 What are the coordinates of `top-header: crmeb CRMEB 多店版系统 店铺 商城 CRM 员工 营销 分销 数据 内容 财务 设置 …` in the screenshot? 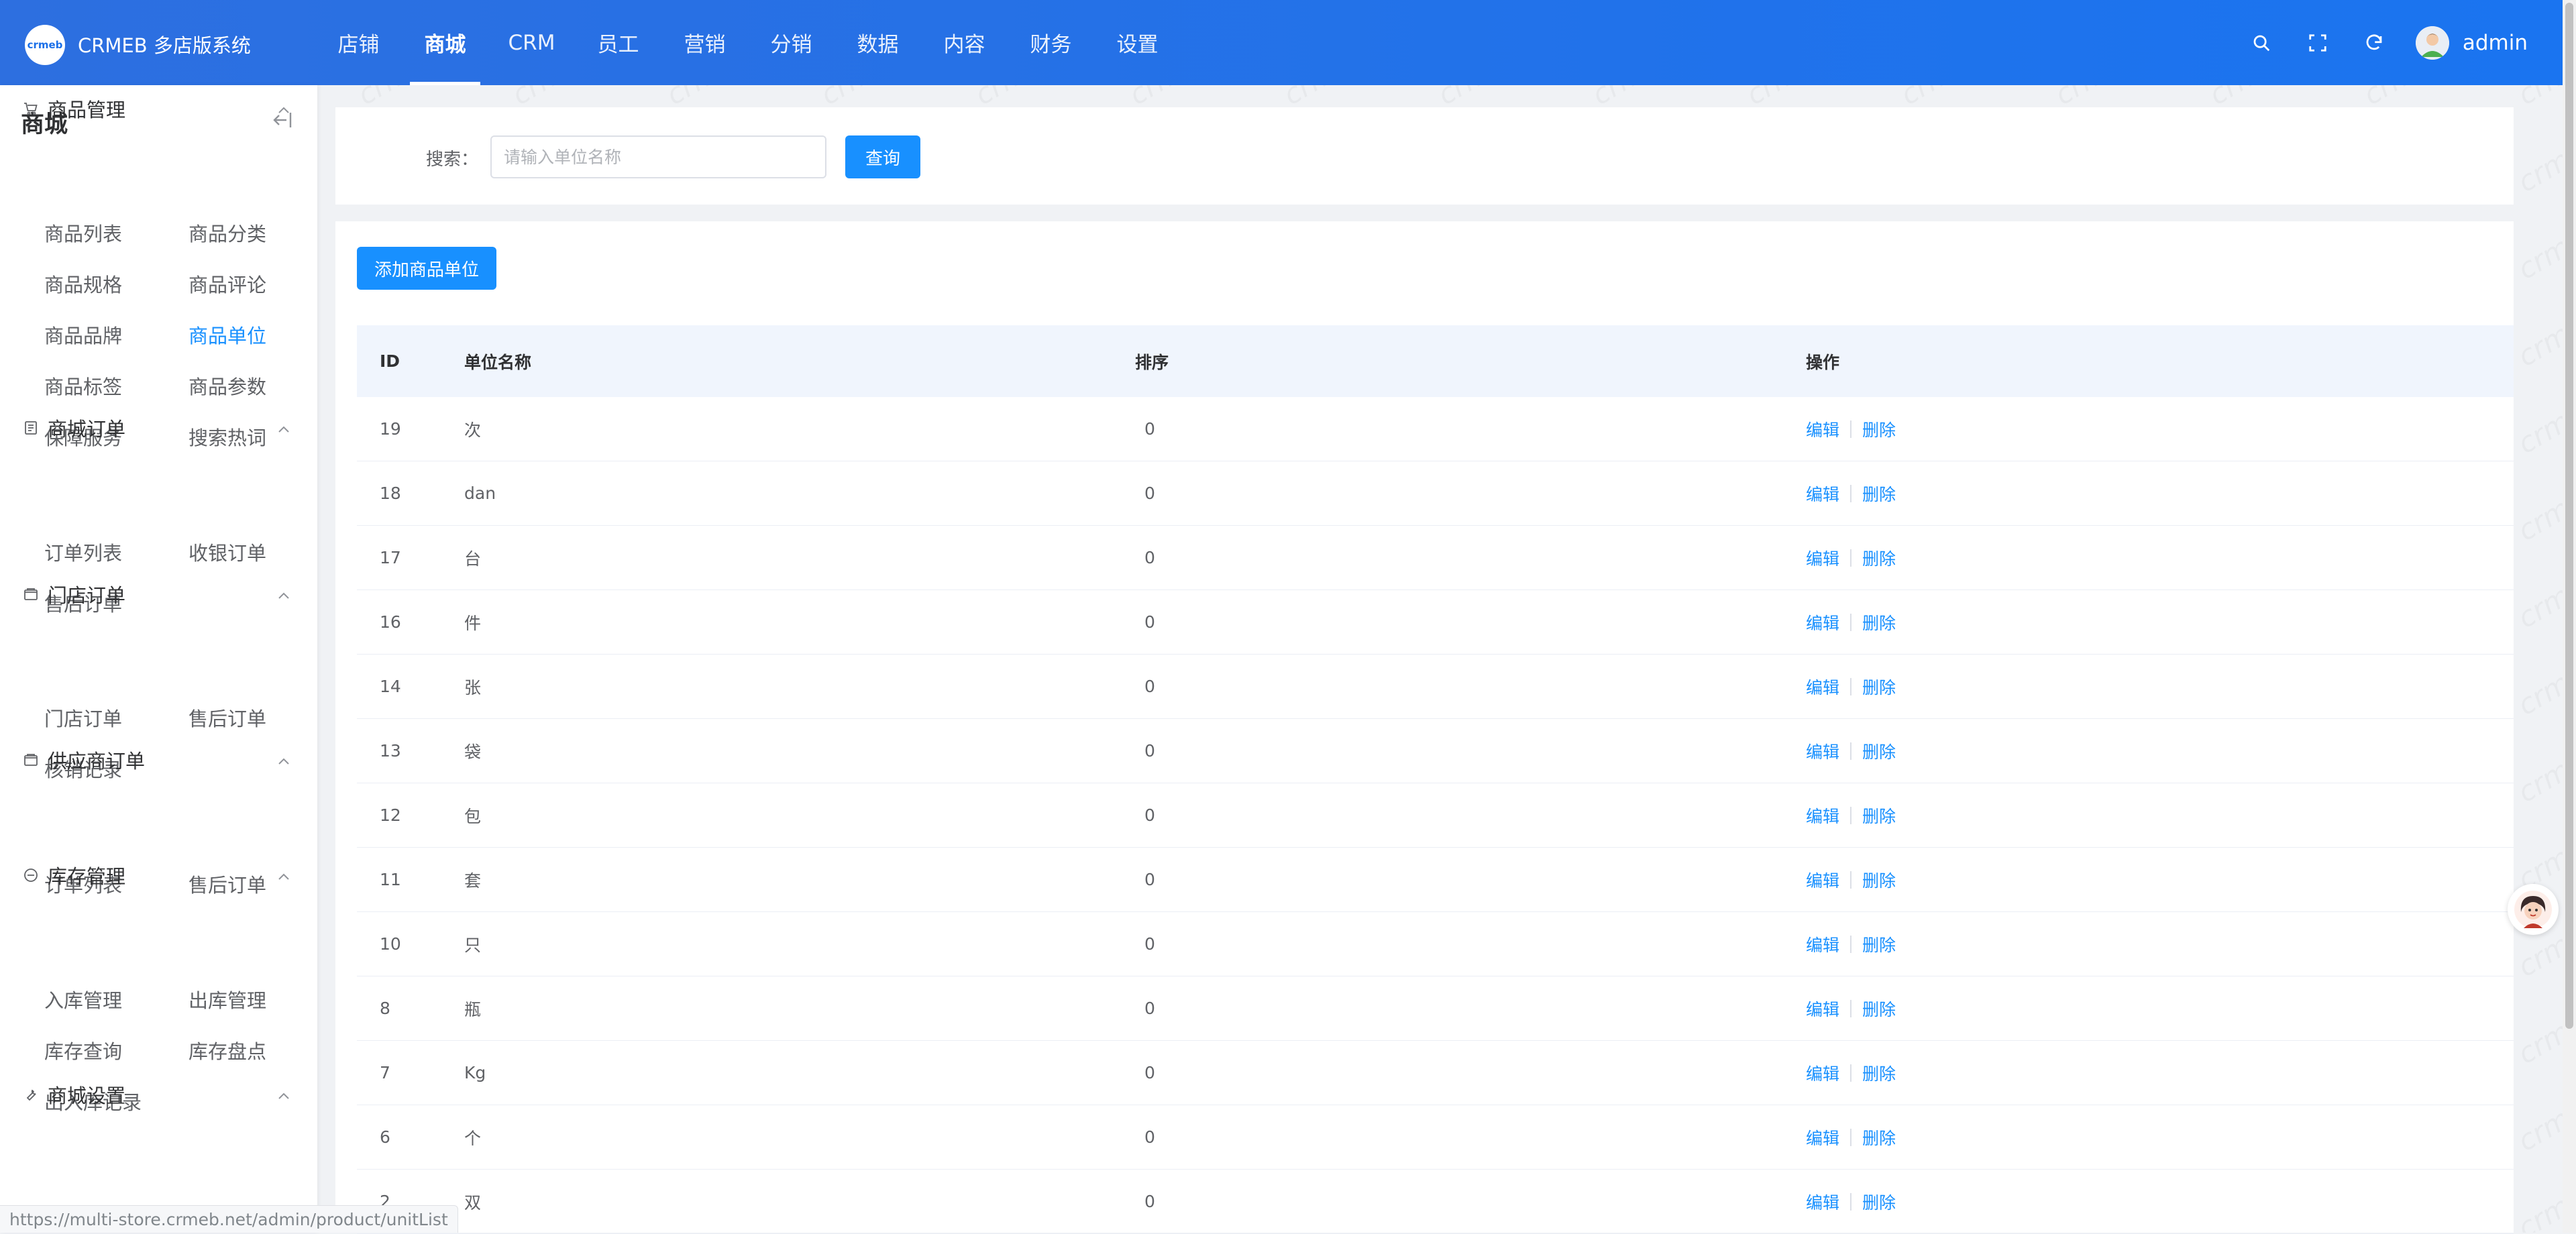 It's located at (1281, 42).